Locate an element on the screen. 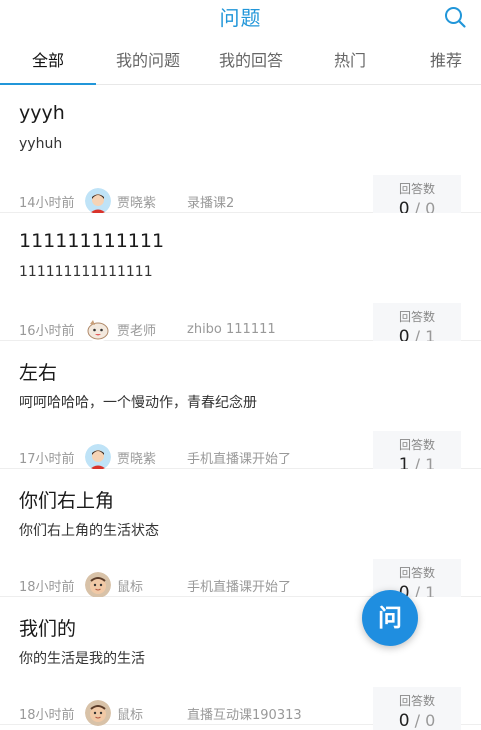  question-body: 你的生活是我的生活 is located at coordinates (82, 659).